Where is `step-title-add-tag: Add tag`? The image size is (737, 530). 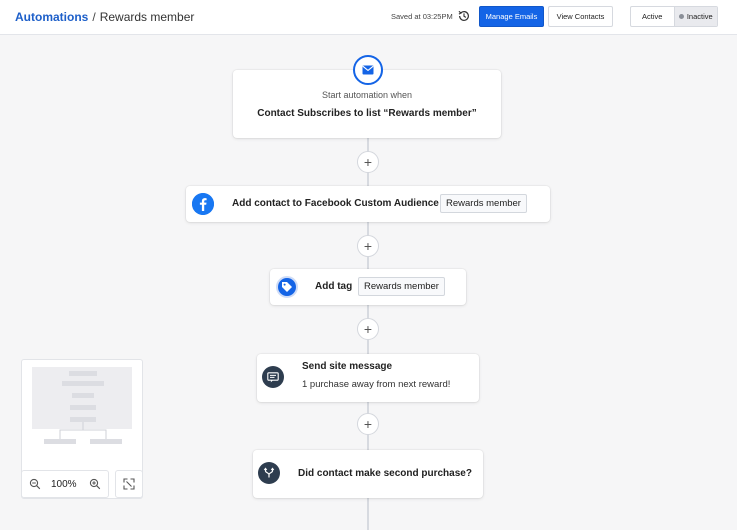
step-title-add-tag: Add tag is located at coordinates (334, 286).